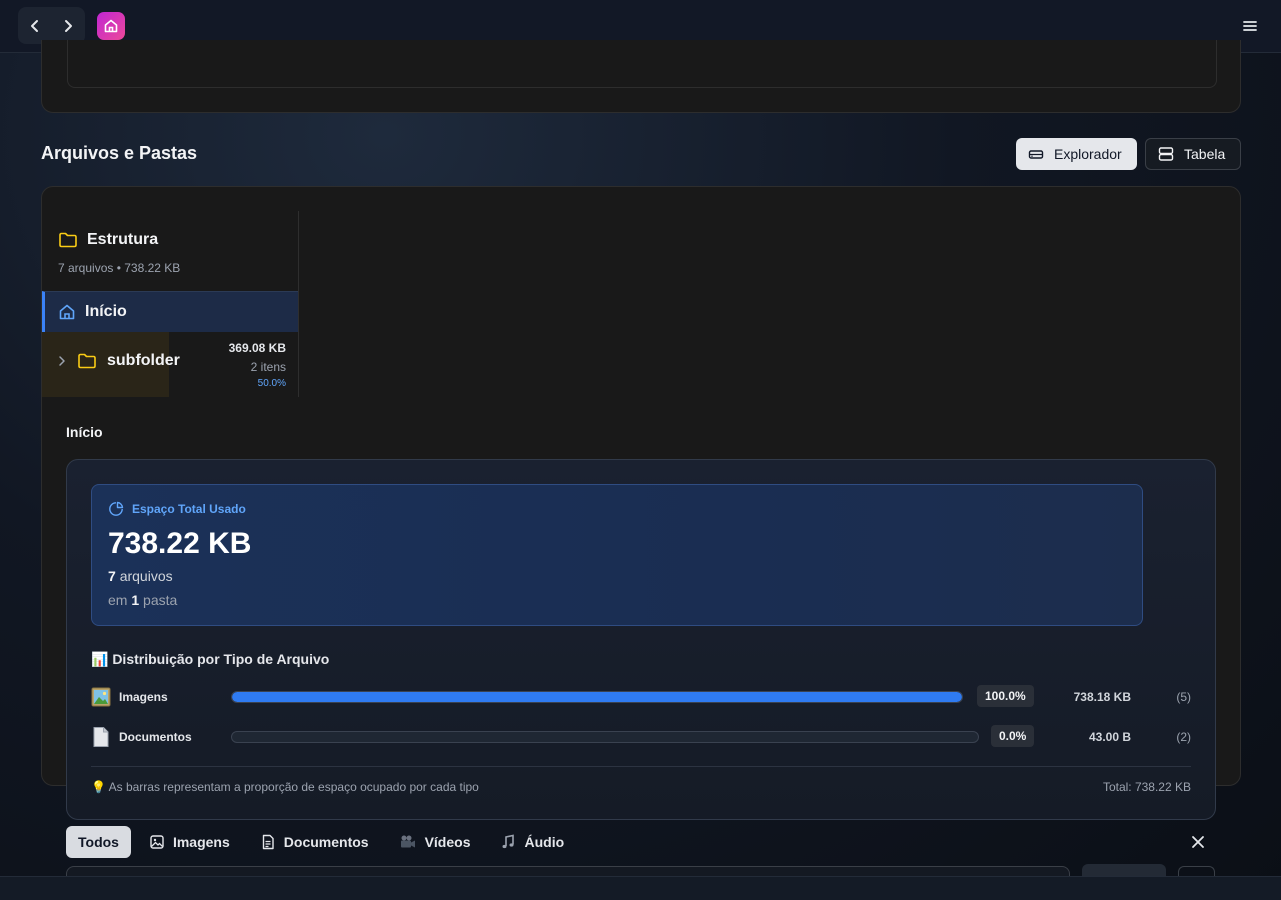  Describe the element at coordinates (106, 311) in the screenshot. I see `tree-item-home-label: Início` at that location.